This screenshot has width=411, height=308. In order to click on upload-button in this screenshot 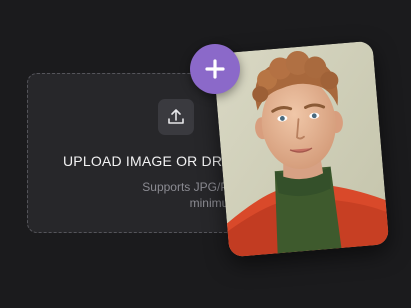, I will do `click(176, 117)`.